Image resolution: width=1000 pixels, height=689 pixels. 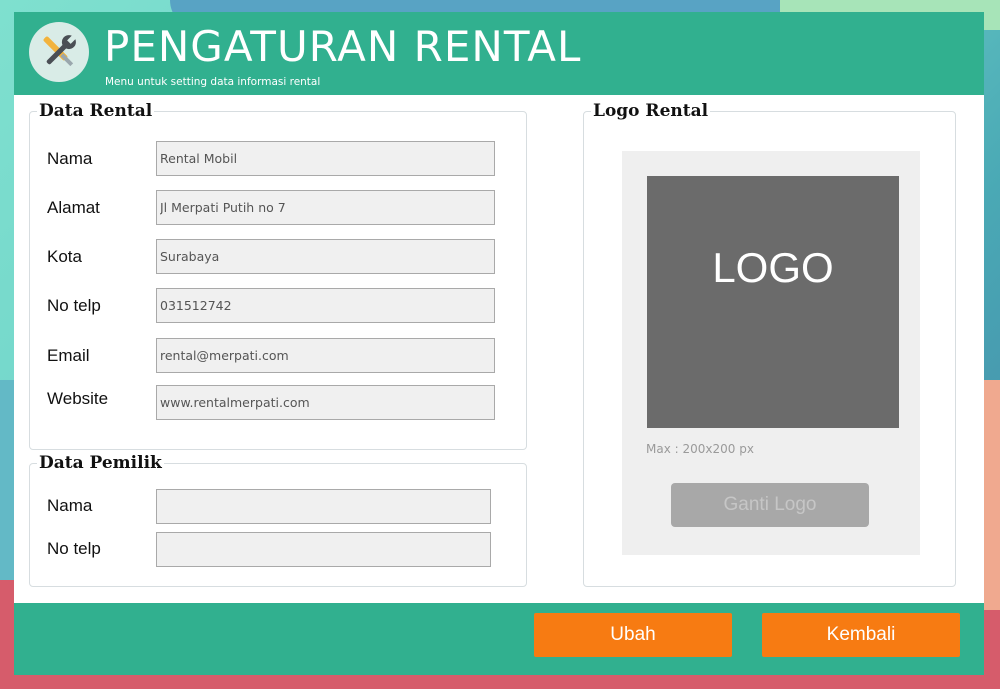 What do you see at coordinates (325, 305) in the screenshot?
I see `rental-phone-field` at bounding box center [325, 305].